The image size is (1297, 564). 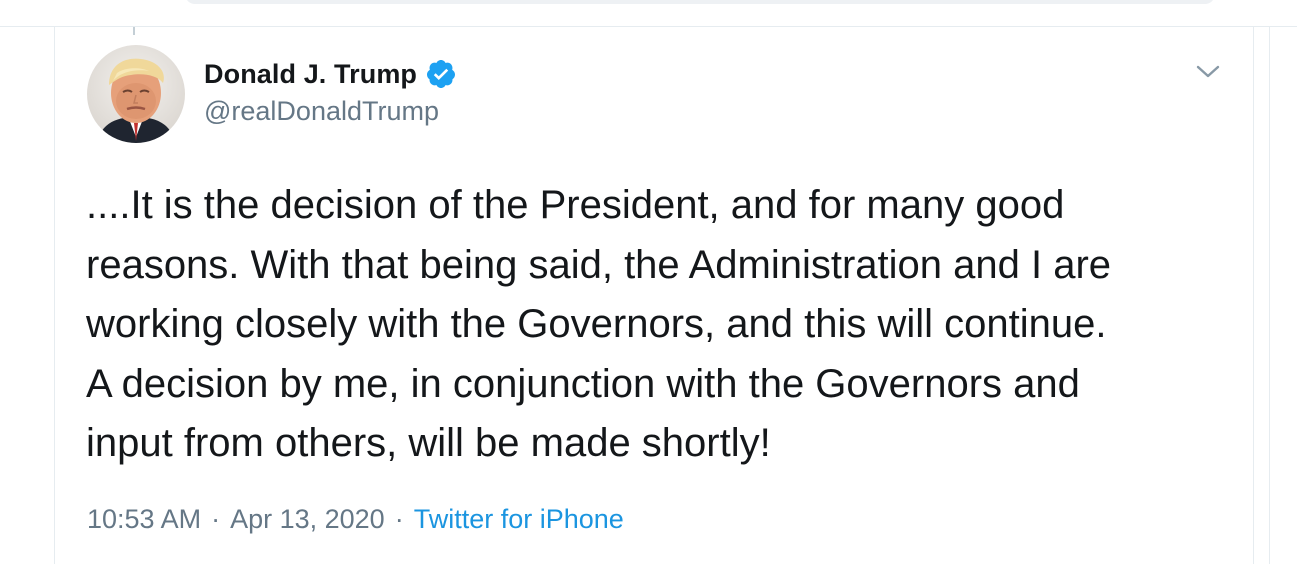 I want to click on author-name-row: Donald J. Trump, so click(x=330, y=74).